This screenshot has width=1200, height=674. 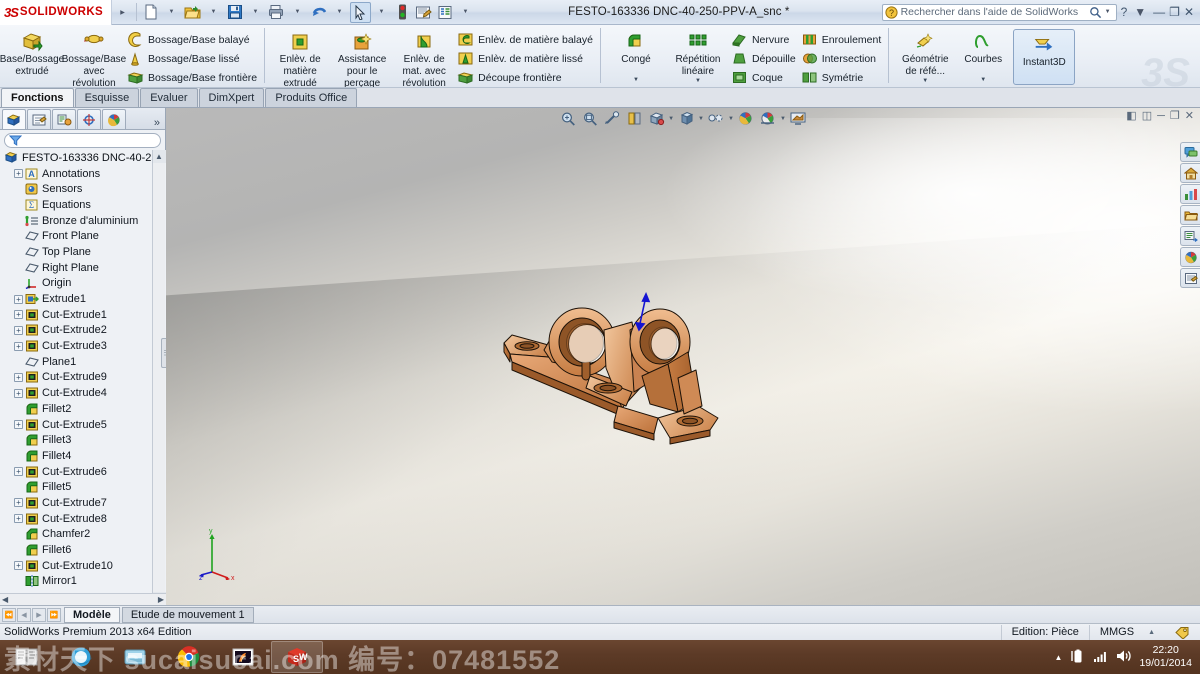 I want to click on boundary-boss-base-button: Bossage/Base frontière, so click(x=192, y=77).